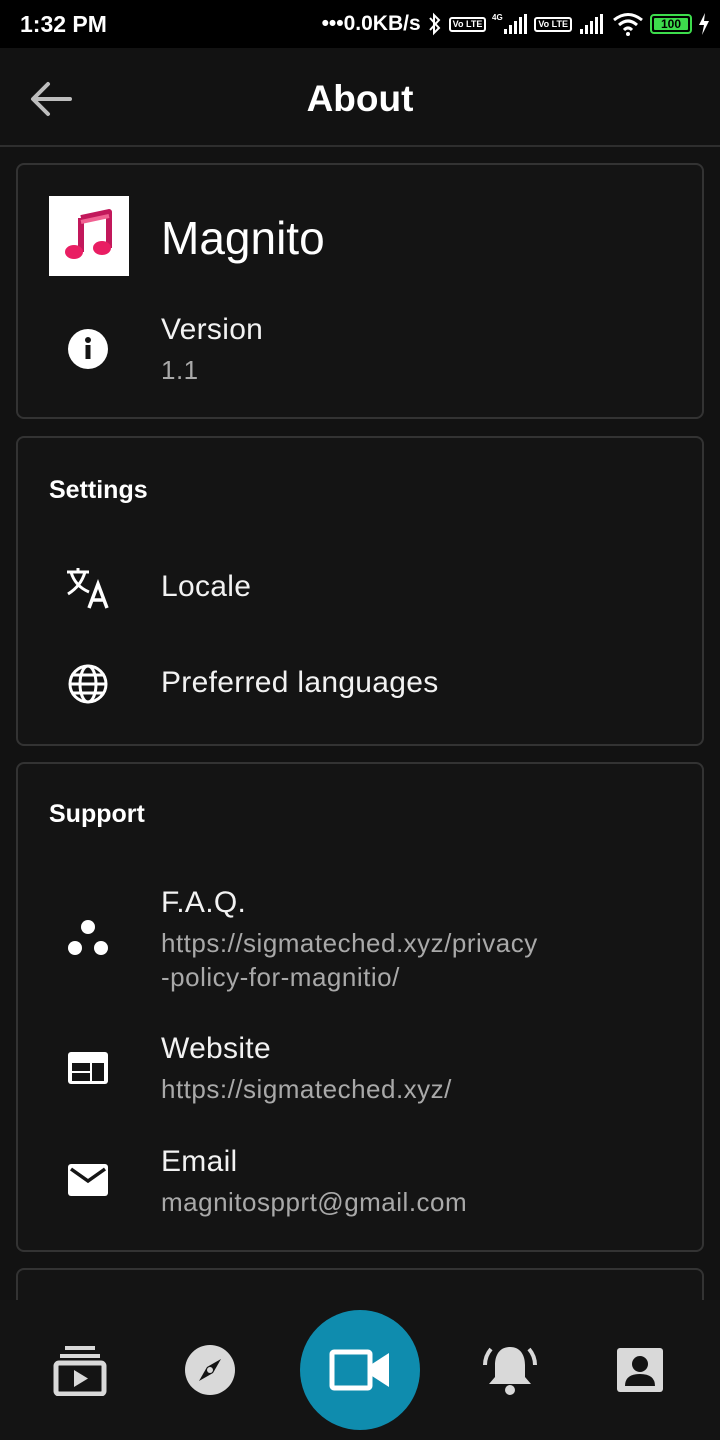 The height and width of the screenshot is (1440, 720). What do you see at coordinates (88, 938) in the screenshot?
I see `bubbles-icon` at bounding box center [88, 938].